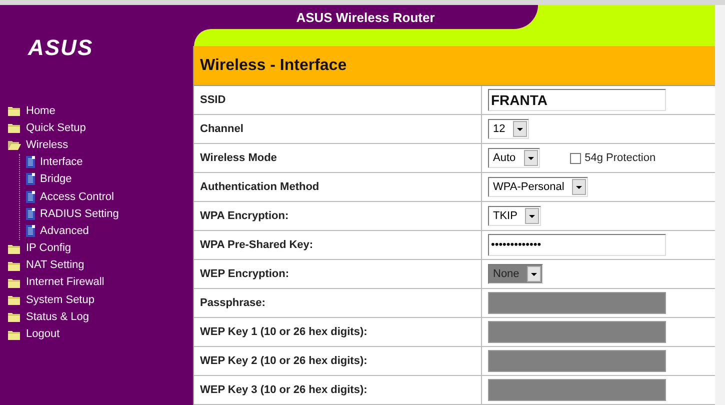 Image resolution: width=725 pixels, height=405 pixels. What do you see at coordinates (620, 158) in the screenshot?
I see `checkbox-label: 54g Protection` at bounding box center [620, 158].